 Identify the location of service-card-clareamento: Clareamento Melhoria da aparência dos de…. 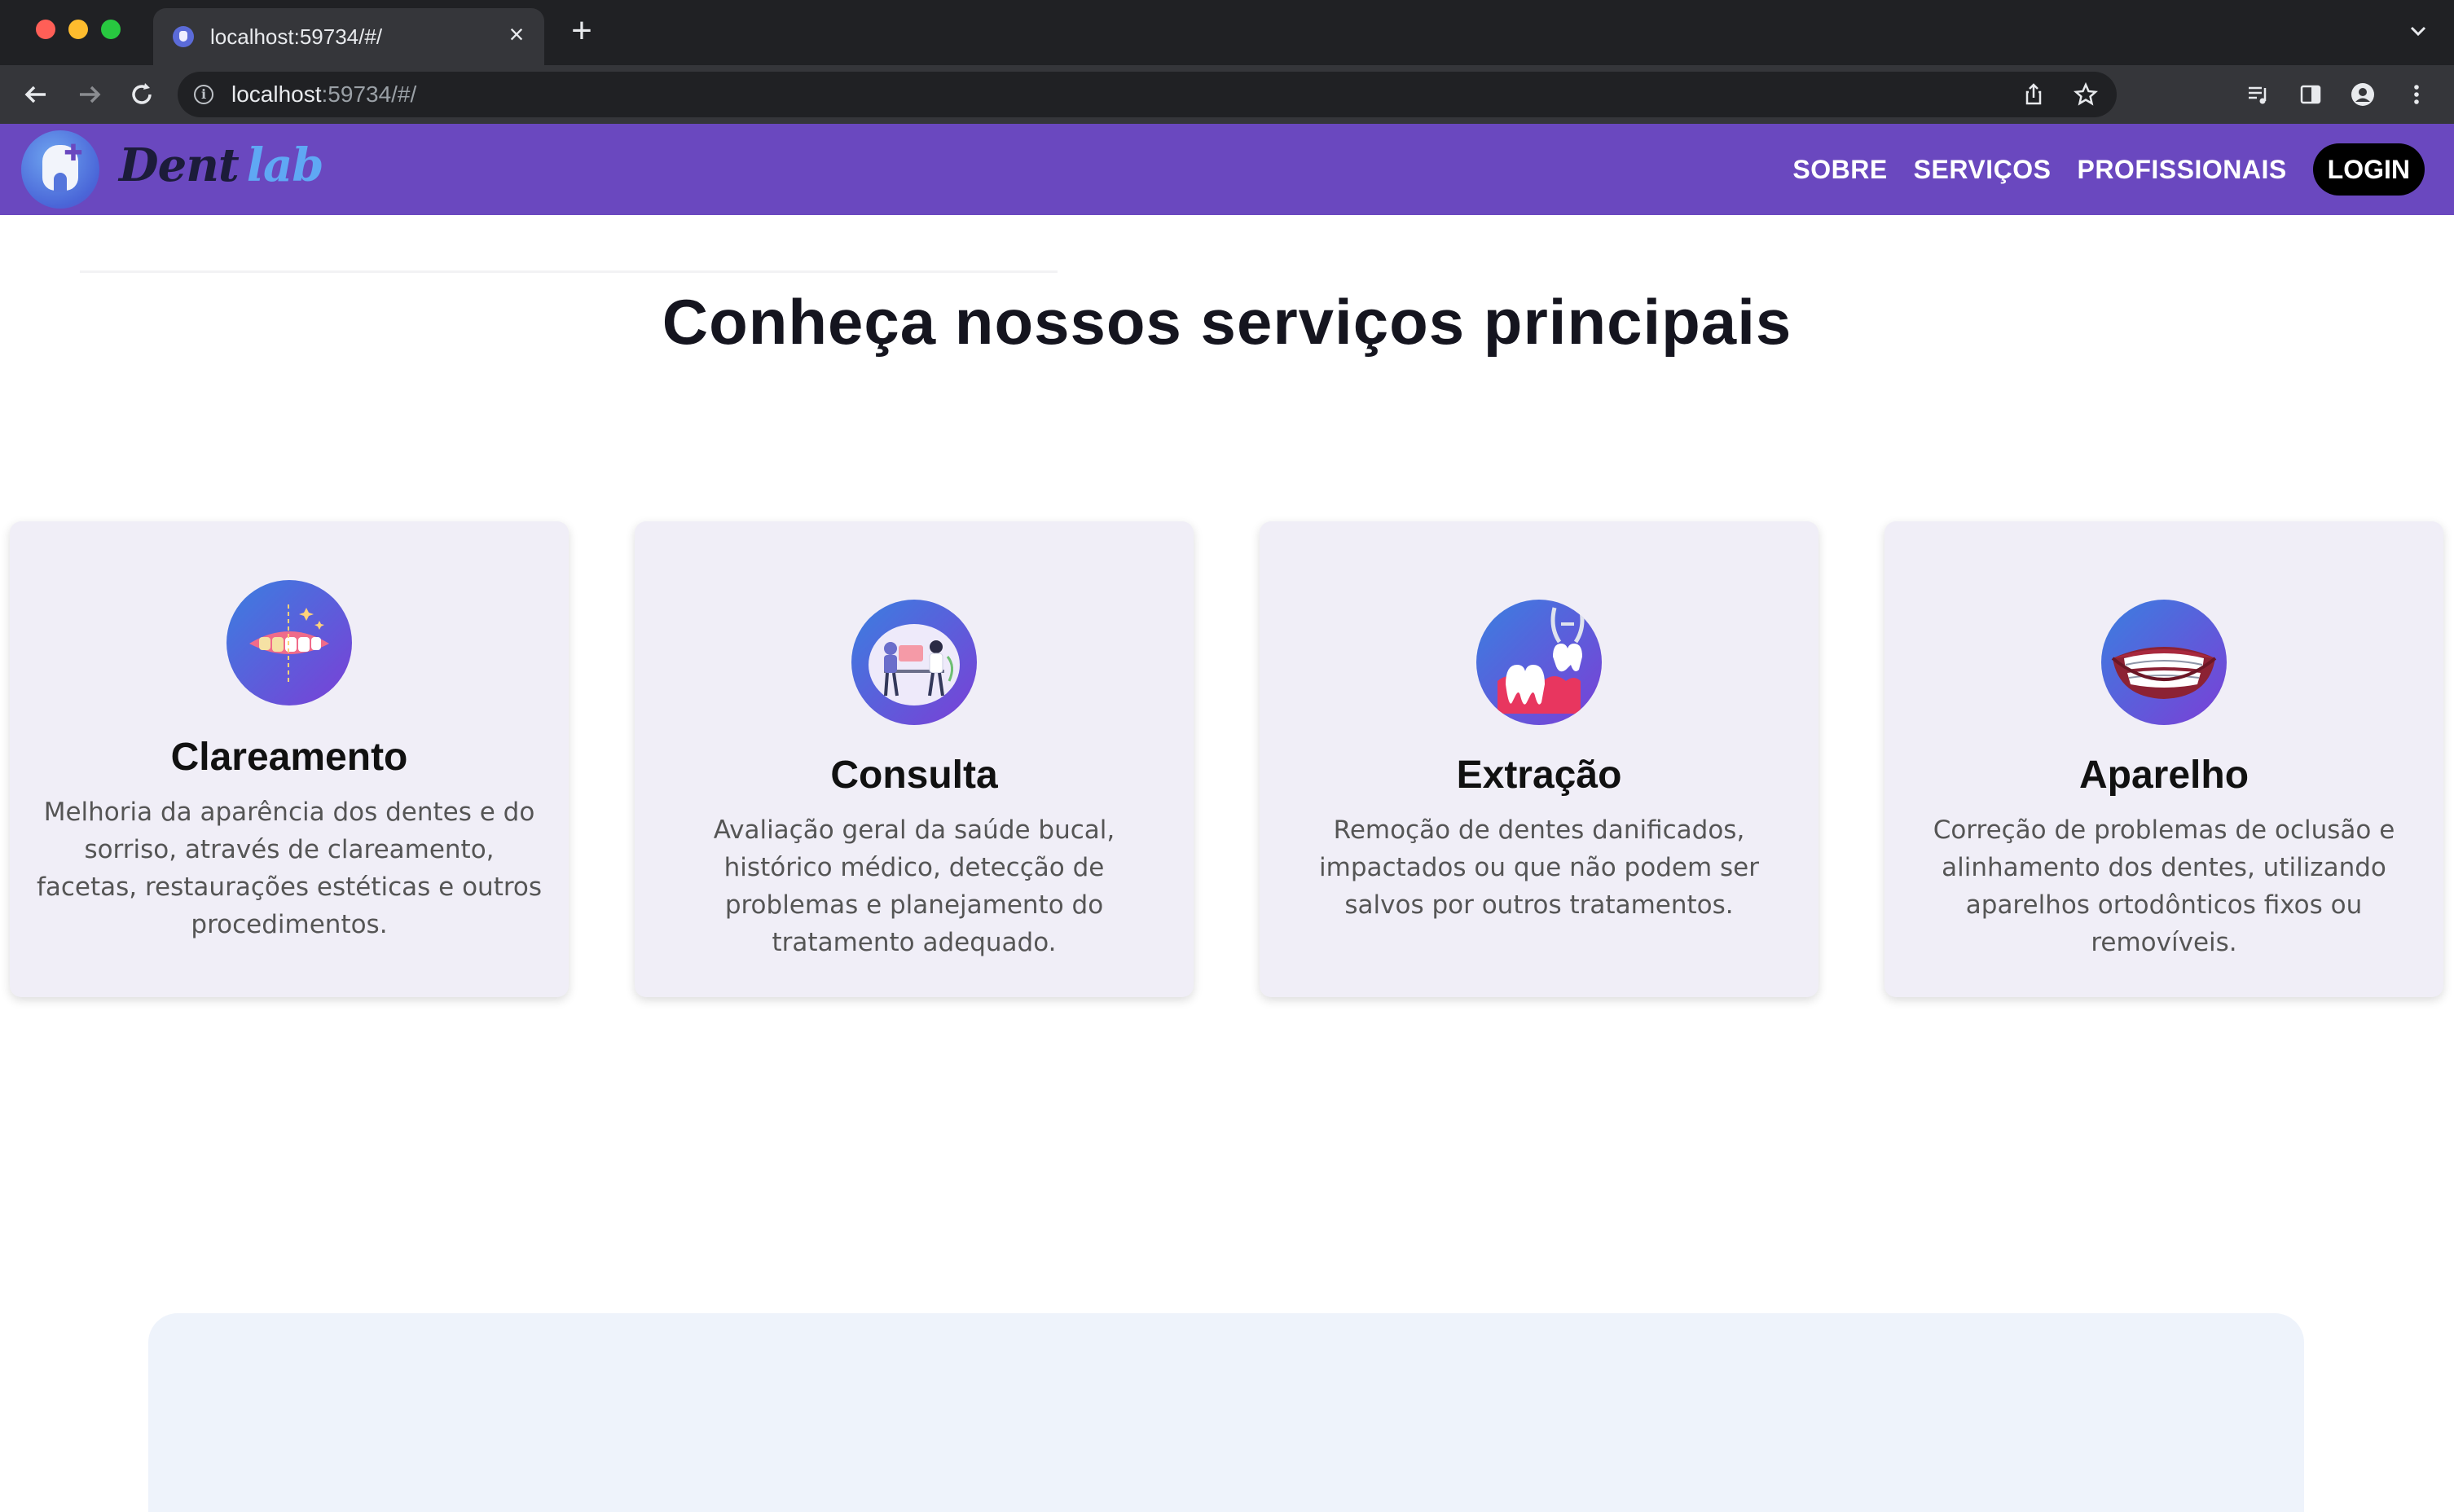
(290, 759).